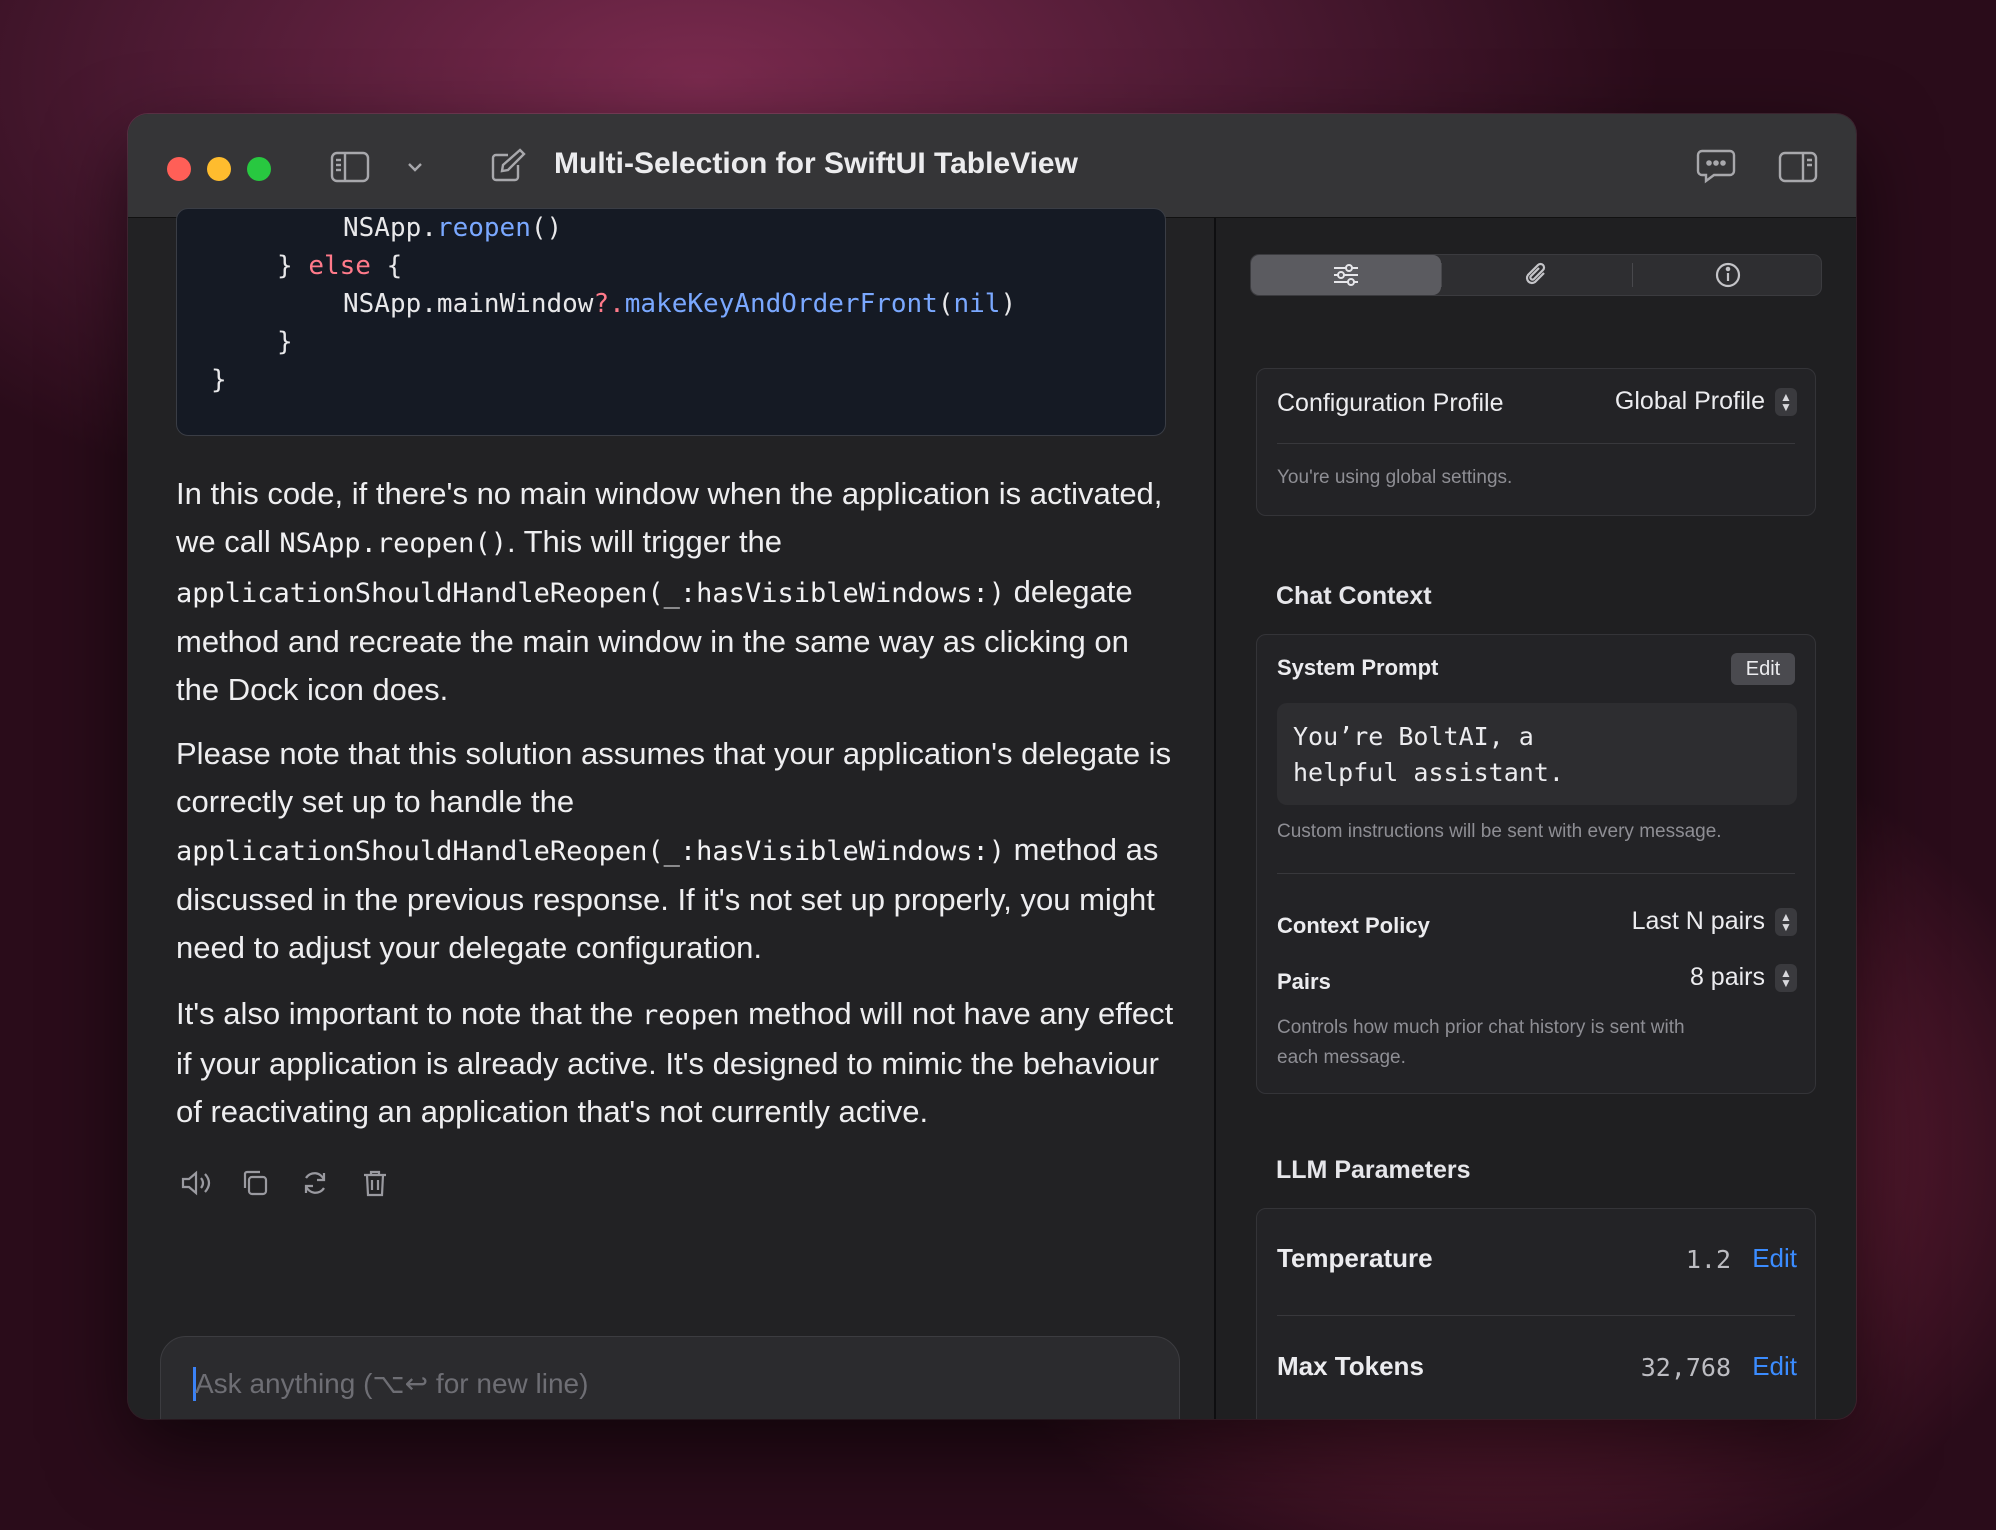 The height and width of the screenshot is (1530, 1996). Describe the element at coordinates (508, 167) in the screenshot. I see `compose-icon` at that location.